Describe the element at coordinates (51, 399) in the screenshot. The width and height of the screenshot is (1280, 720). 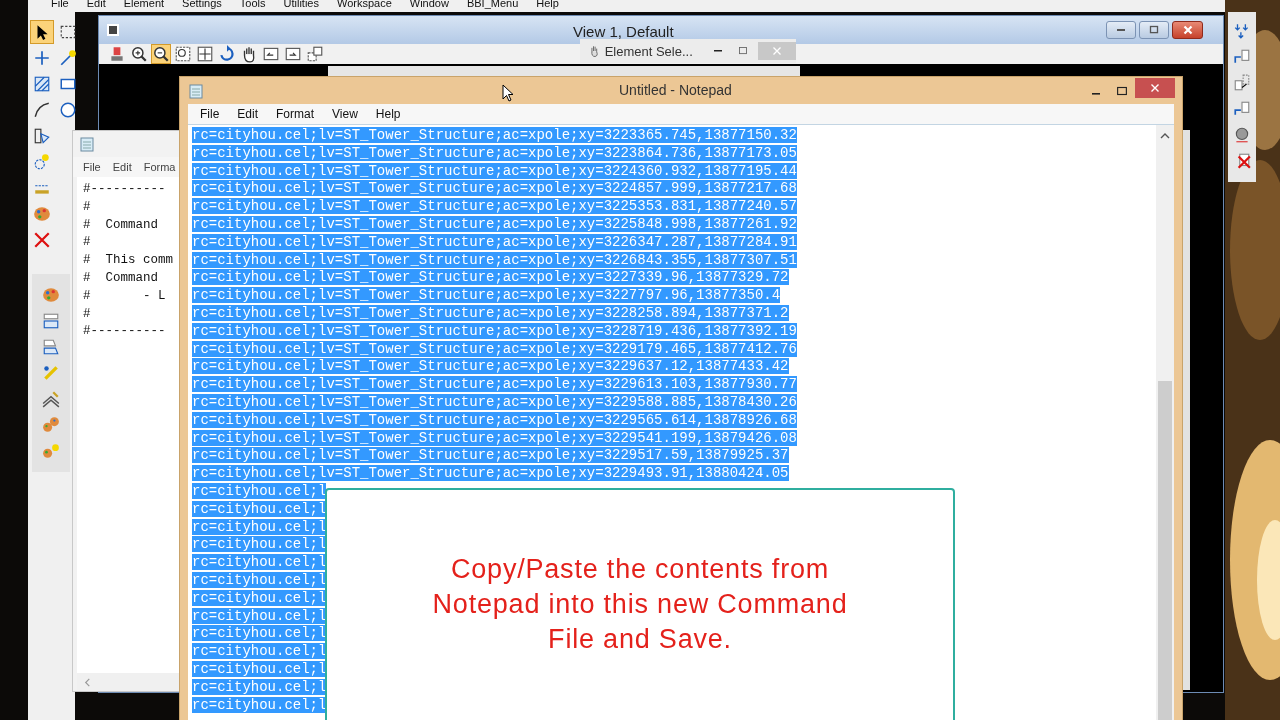
I see `roof-icon` at that location.